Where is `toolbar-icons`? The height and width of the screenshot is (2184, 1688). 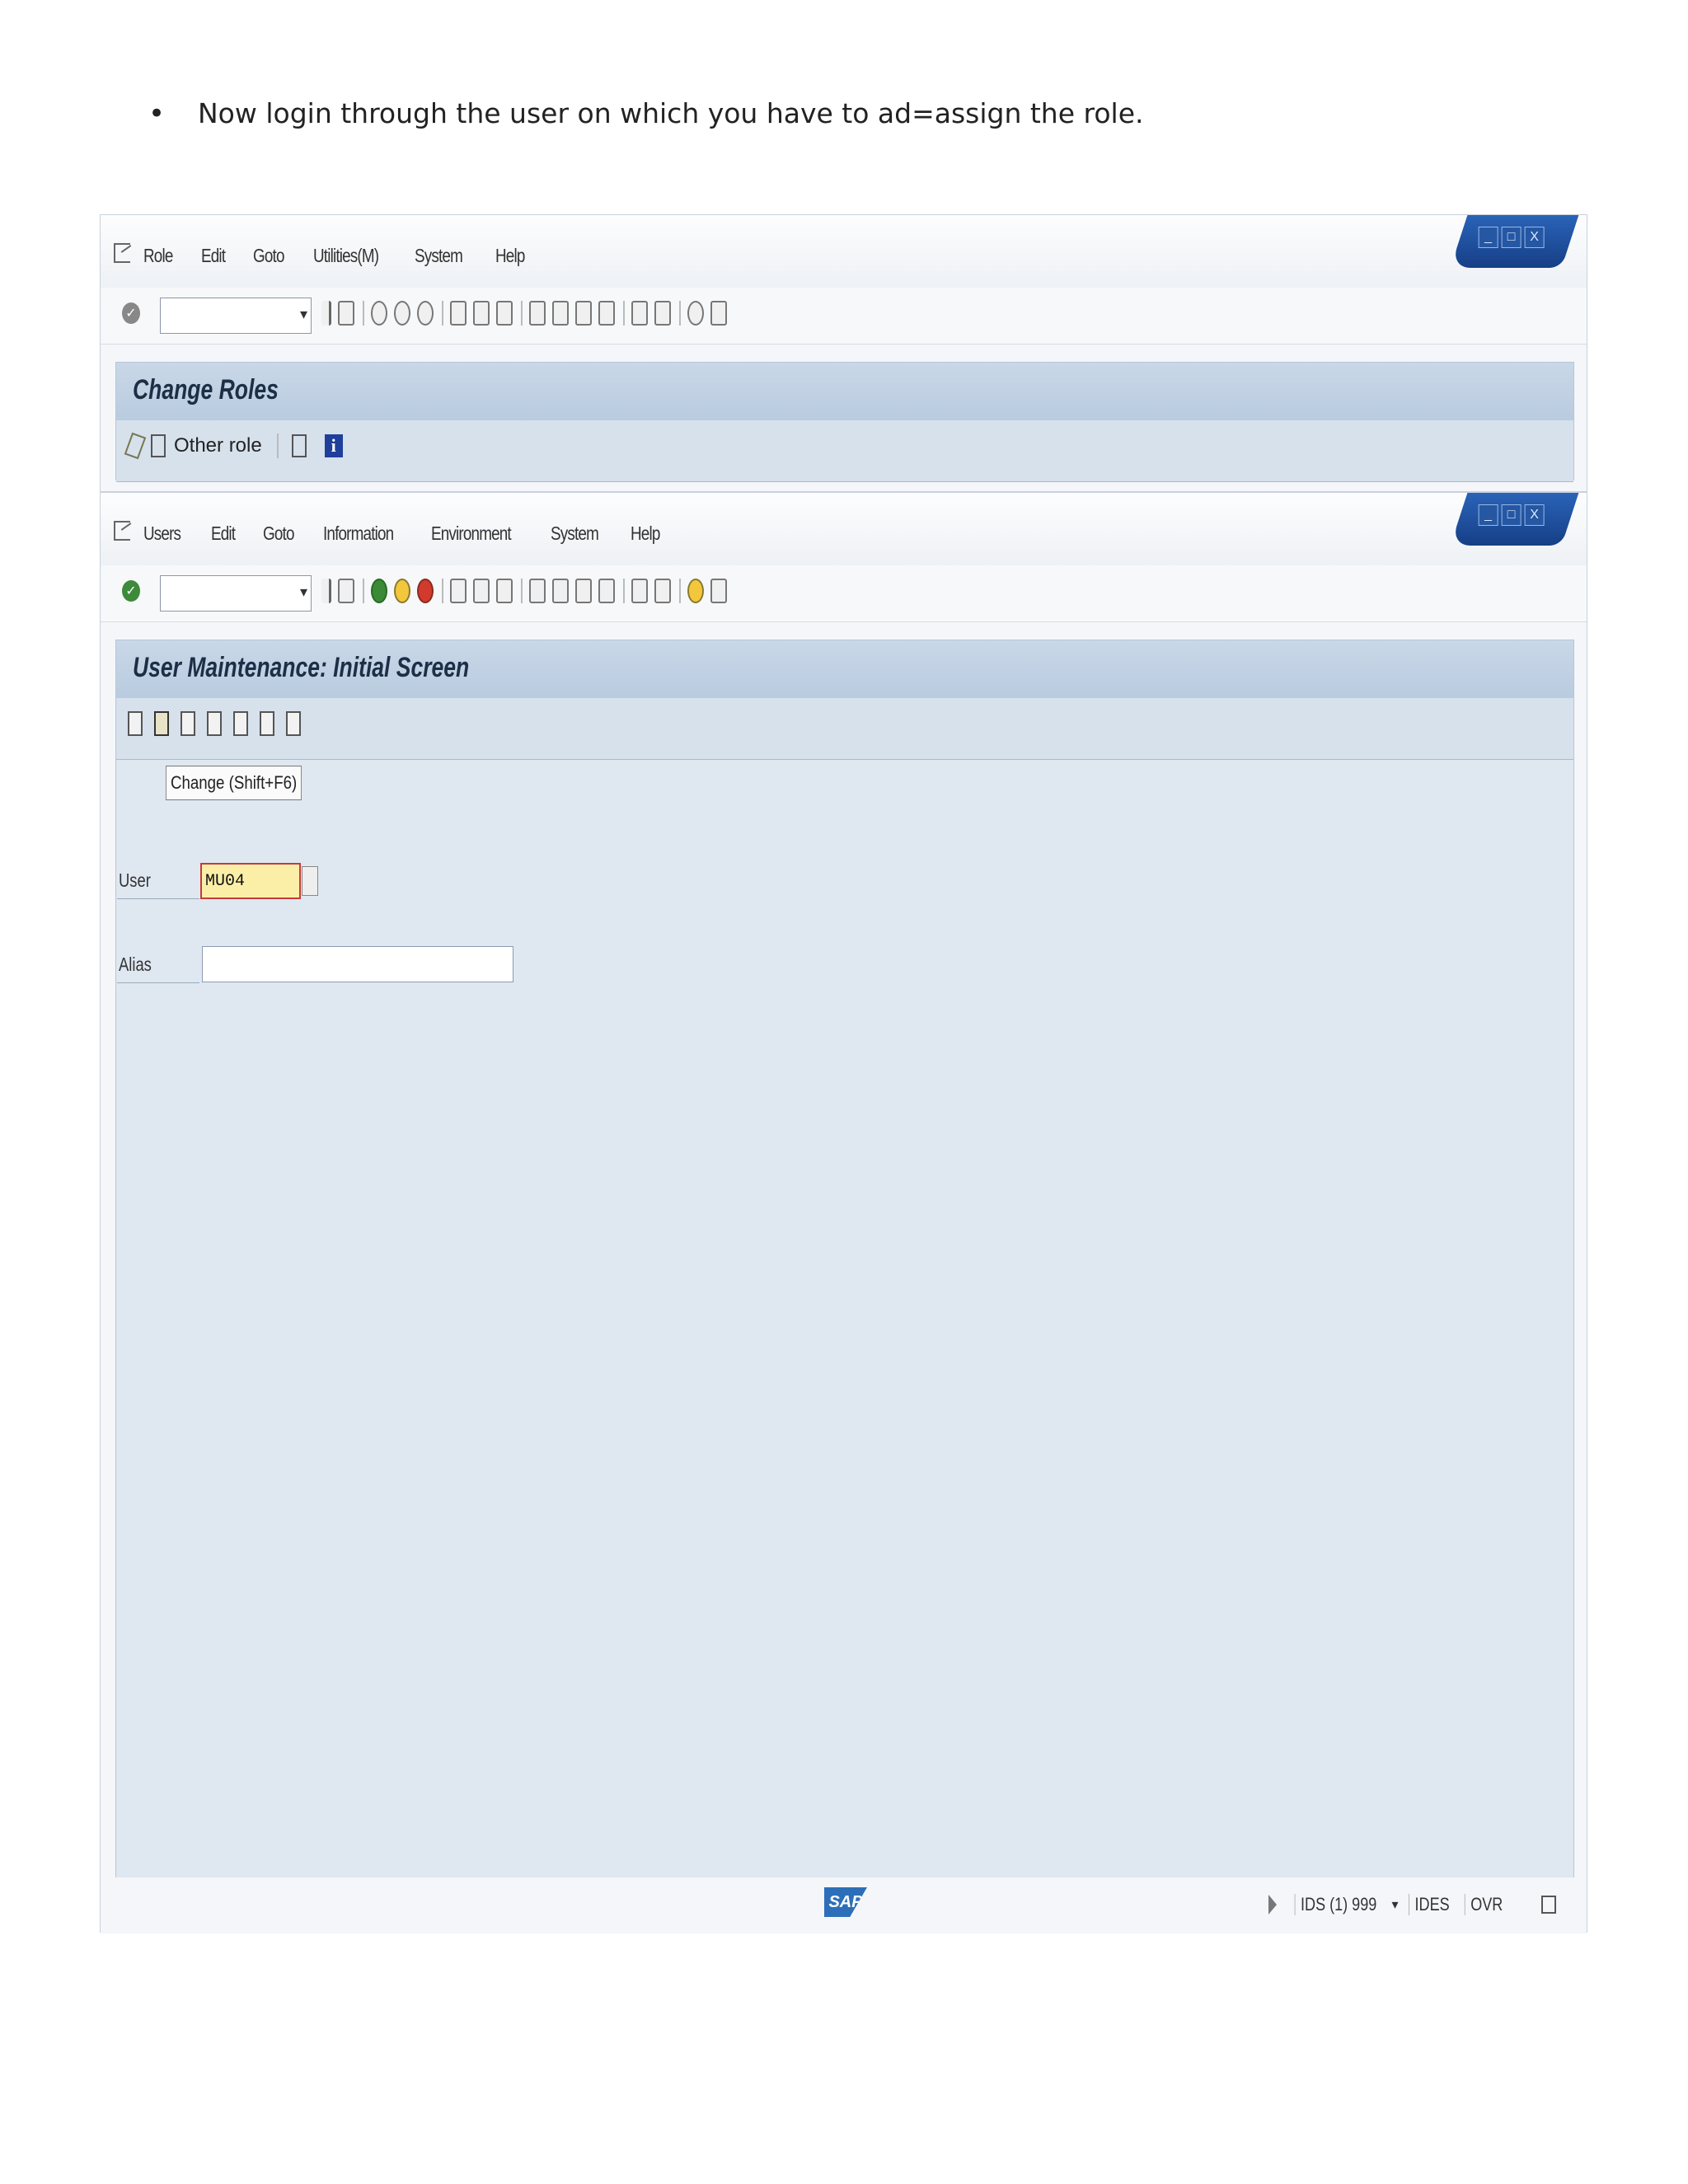
toolbar-icons is located at coordinates (527, 591).